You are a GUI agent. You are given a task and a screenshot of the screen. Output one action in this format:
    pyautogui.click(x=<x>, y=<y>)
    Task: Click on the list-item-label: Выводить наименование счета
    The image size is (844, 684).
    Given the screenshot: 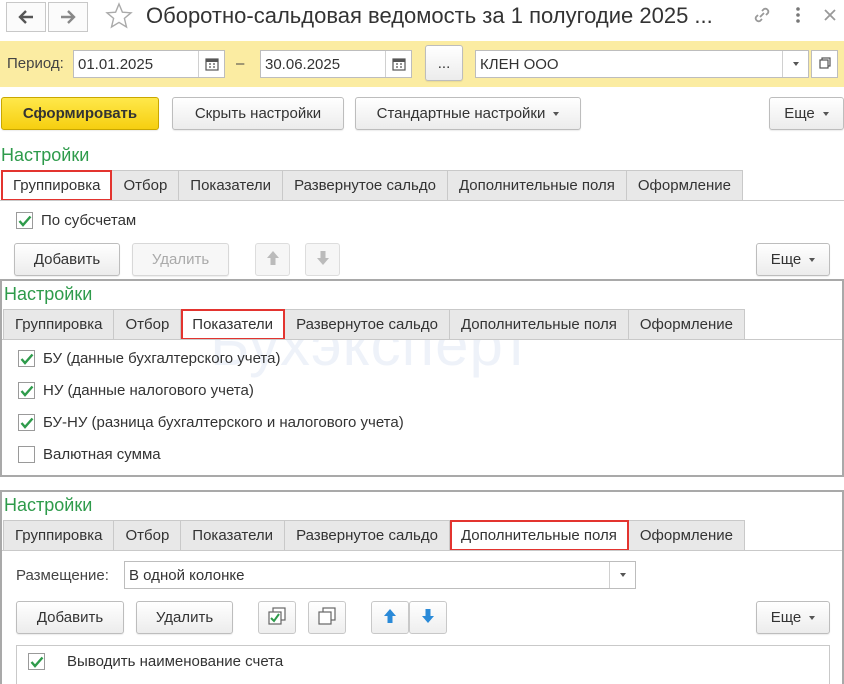 What is the action you would take?
    pyautogui.click(x=175, y=661)
    